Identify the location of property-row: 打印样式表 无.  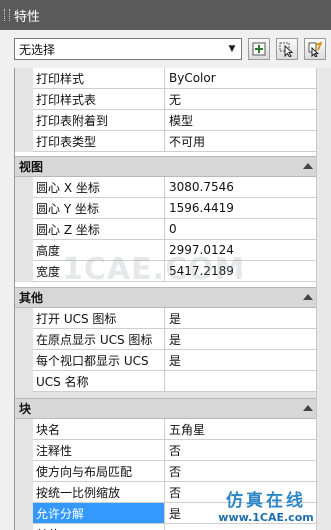
(165, 99).